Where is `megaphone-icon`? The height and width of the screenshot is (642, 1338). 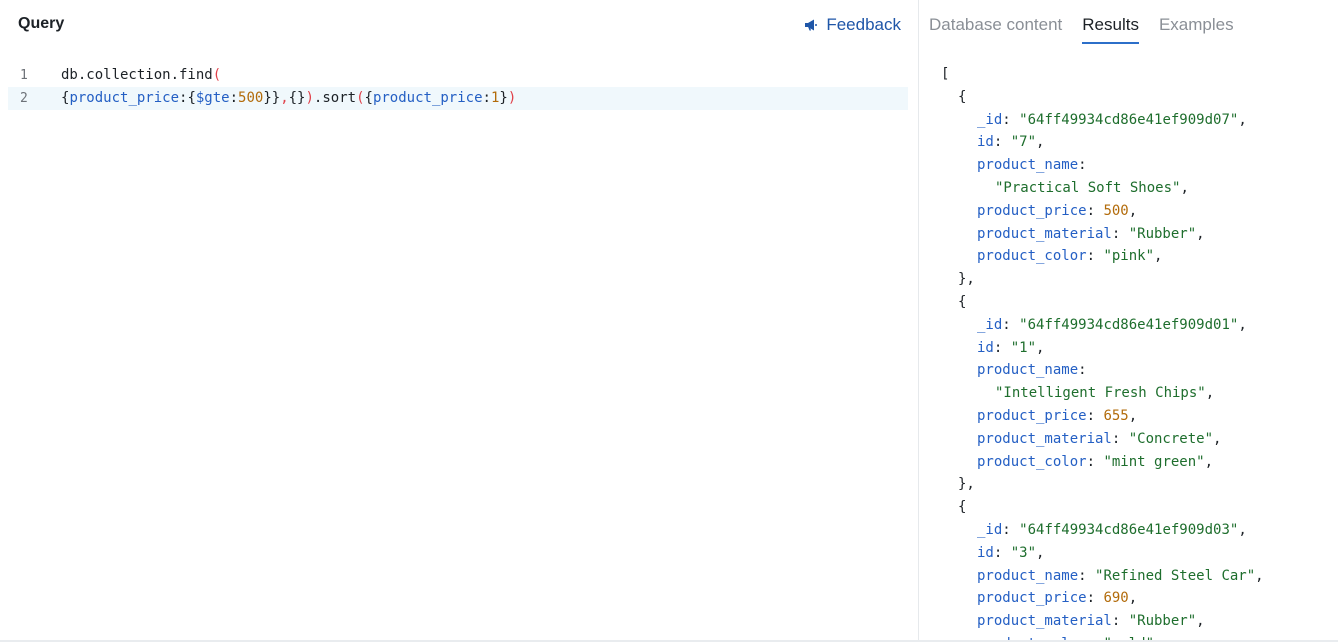 megaphone-icon is located at coordinates (811, 25).